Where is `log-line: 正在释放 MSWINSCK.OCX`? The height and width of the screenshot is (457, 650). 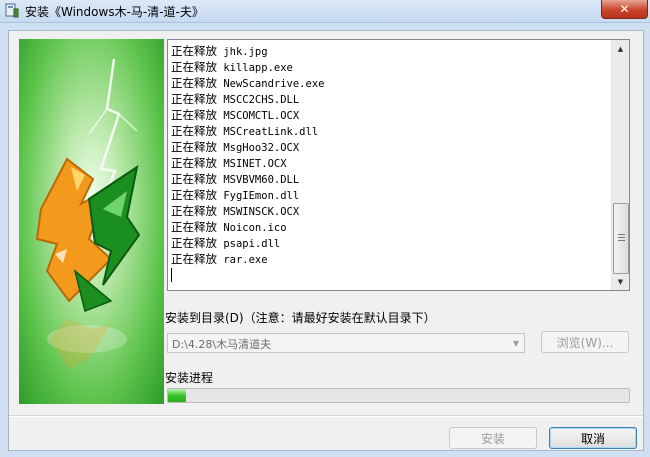 log-line: 正在释放 MSWINSCK.OCX is located at coordinates (389, 211).